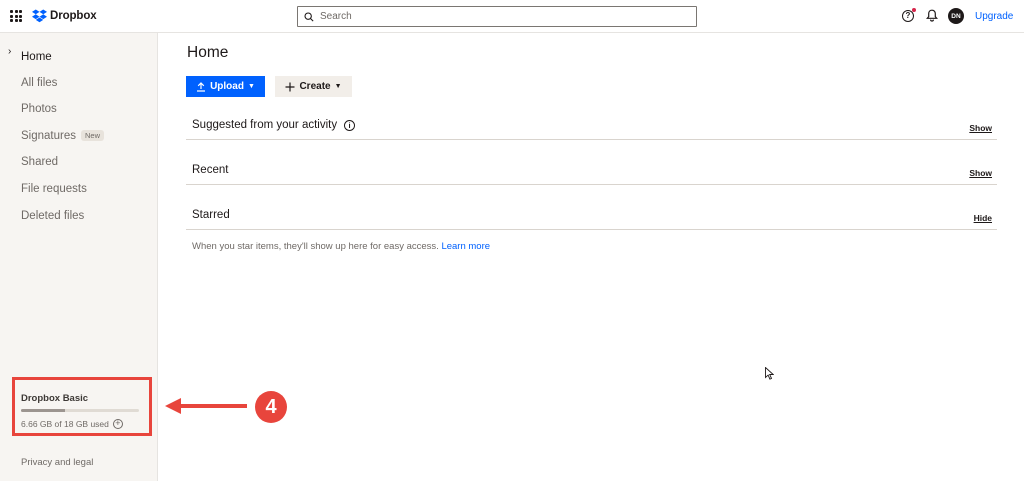 This screenshot has width=1024, height=481. I want to click on section-title: Recent, so click(210, 170).